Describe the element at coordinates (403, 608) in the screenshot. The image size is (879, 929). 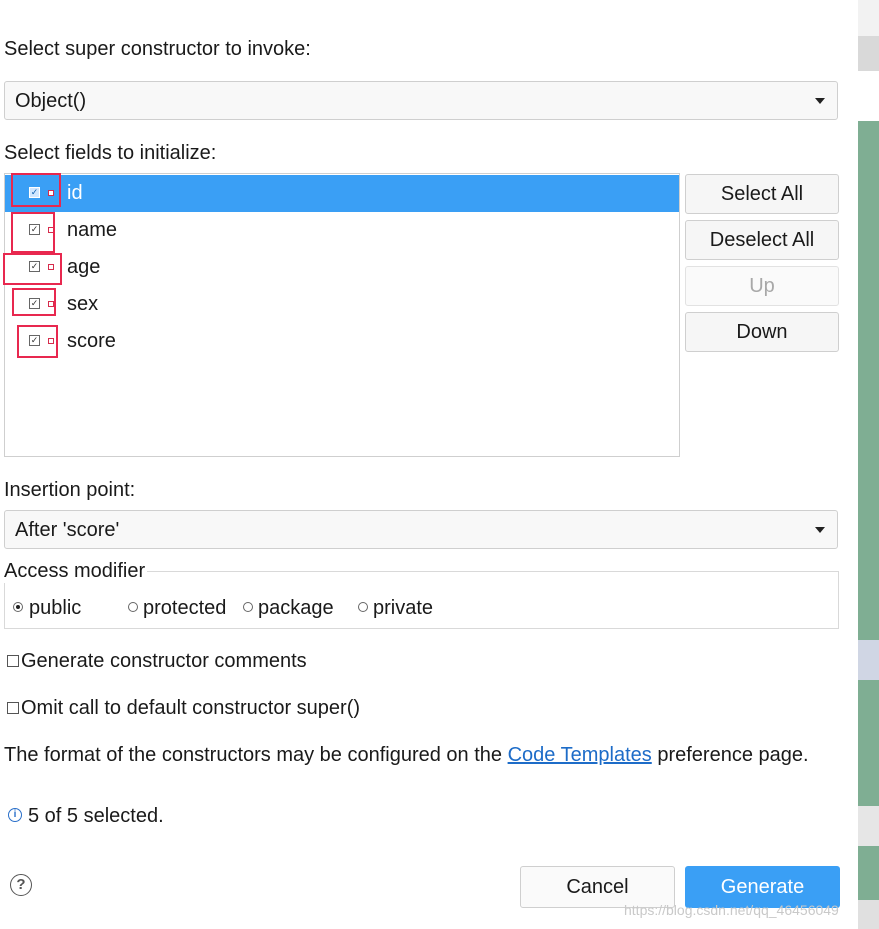
I see `radio-private-label: private` at that location.